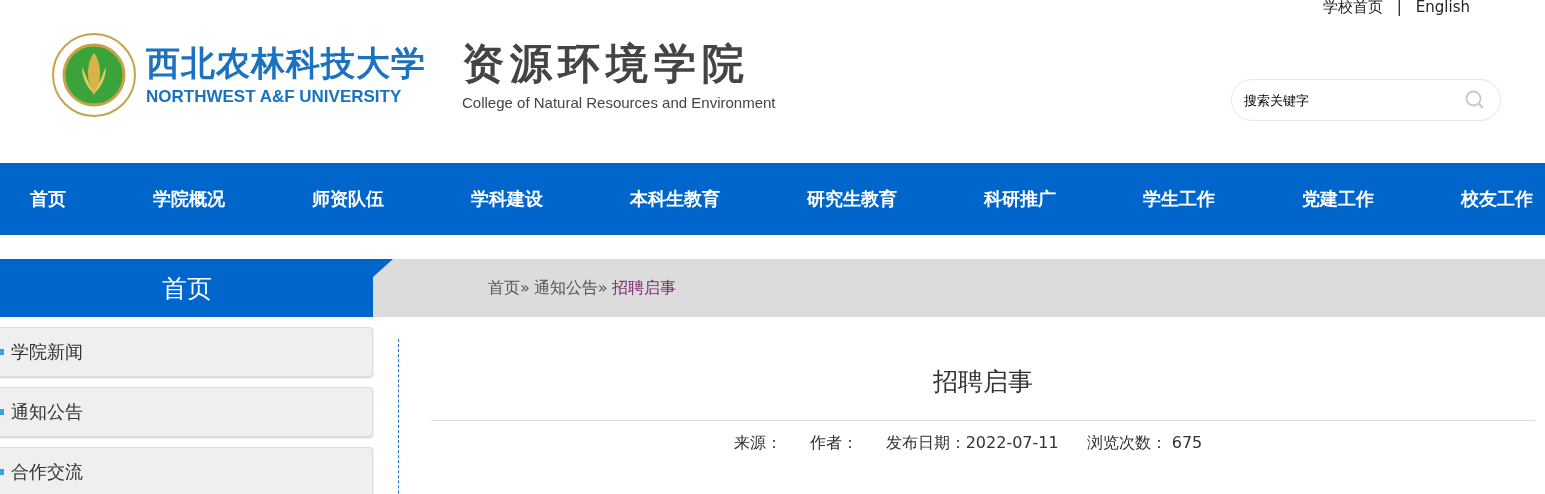  I want to click on section-title: 首页, so click(196, 288).